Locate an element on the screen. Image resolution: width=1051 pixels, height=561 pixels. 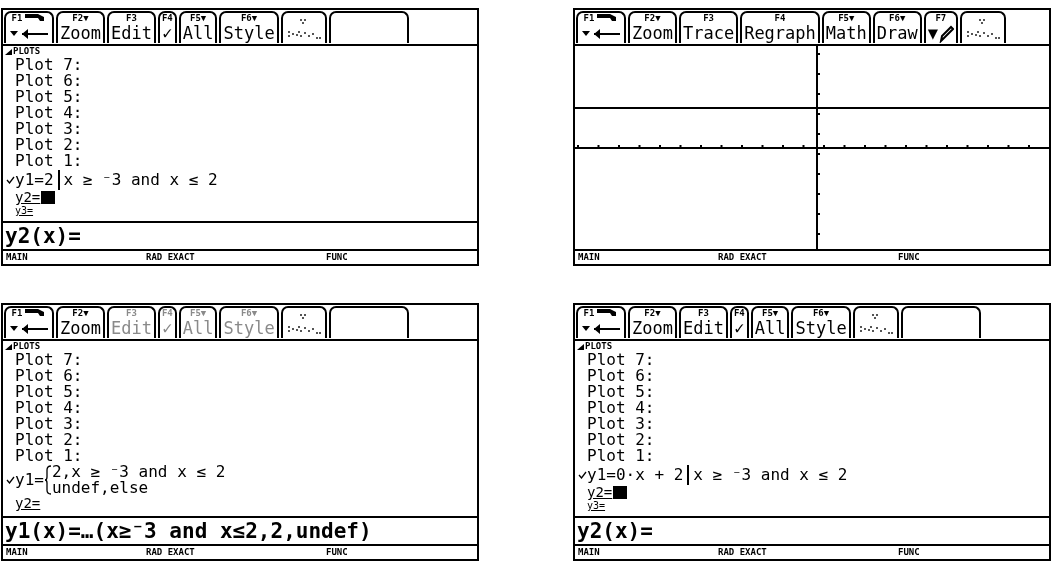
draw-tool-tab: F7 ▼ is located at coordinates (940, 27).